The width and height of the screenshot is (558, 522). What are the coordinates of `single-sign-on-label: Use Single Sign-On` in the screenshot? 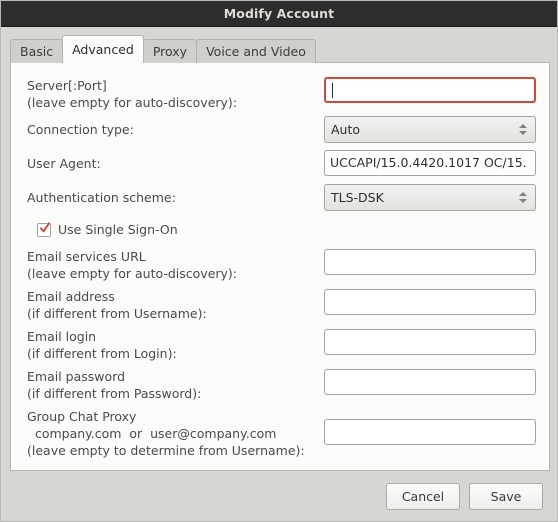 It's located at (118, 229).